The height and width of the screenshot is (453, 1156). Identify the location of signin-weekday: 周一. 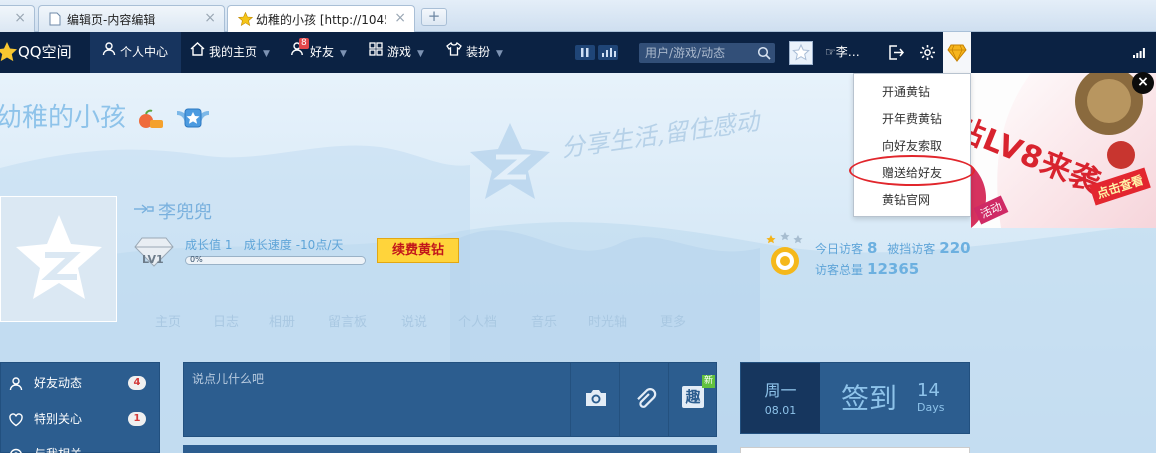
(780, 390).